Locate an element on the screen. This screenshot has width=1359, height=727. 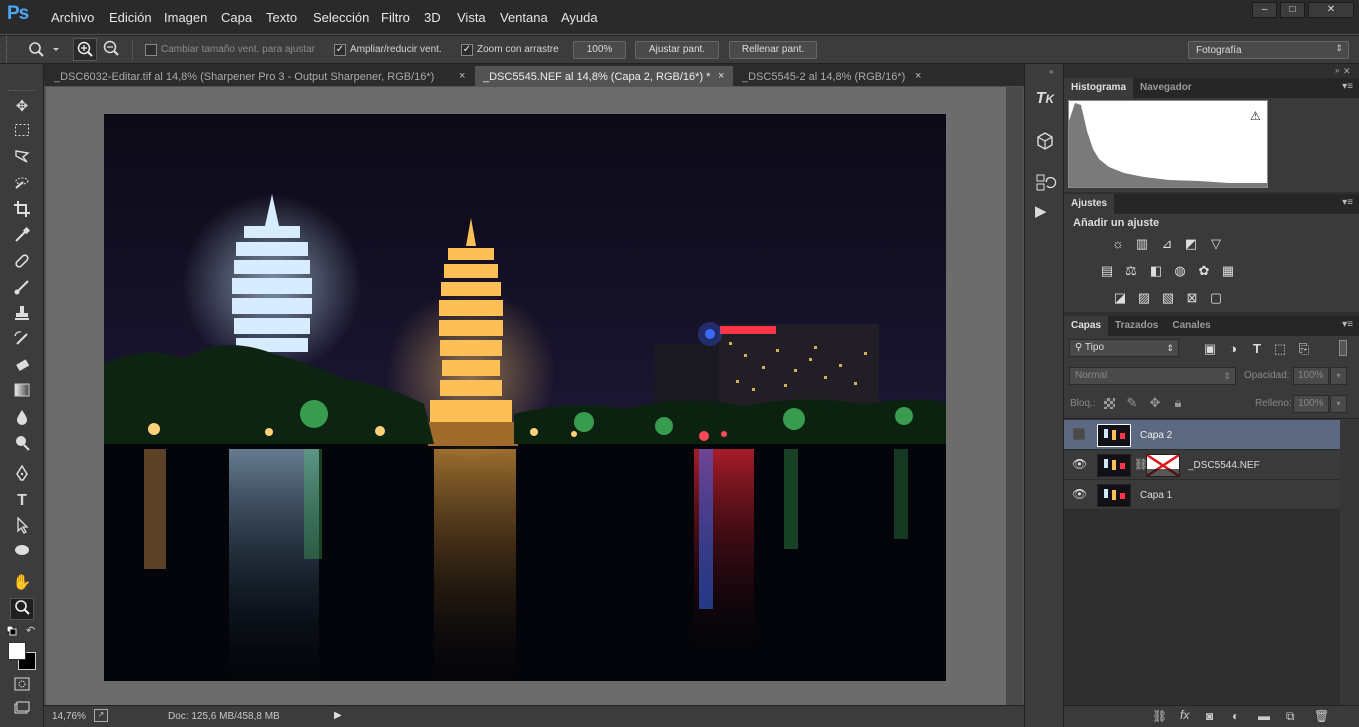
type-tool-icon: T is located at coordinates (22, 501).